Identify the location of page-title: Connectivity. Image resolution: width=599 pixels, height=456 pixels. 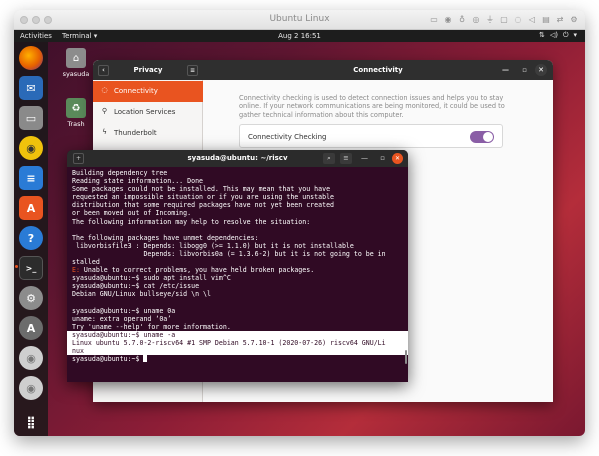
(378, 70).